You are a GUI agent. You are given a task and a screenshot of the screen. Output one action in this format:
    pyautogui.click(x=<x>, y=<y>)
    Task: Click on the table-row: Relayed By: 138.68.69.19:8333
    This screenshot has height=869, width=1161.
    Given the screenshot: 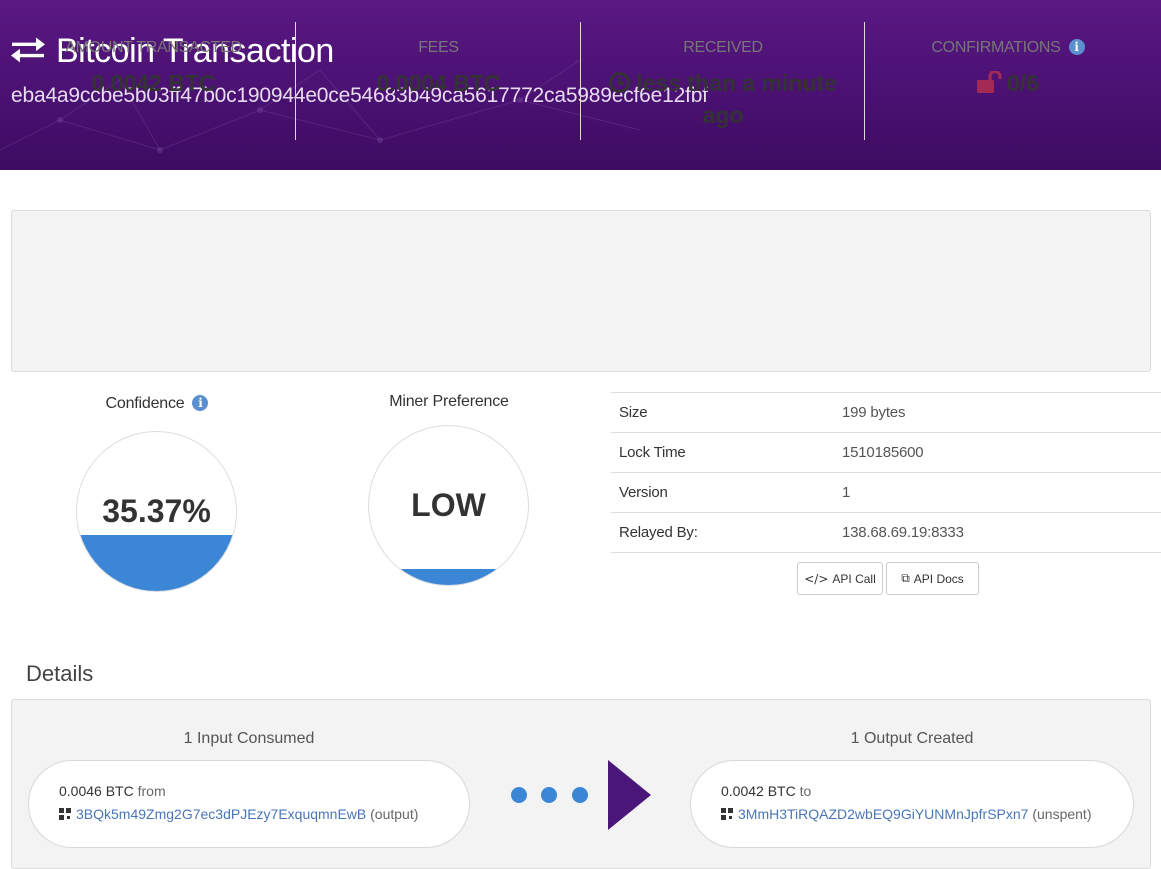 What is the action you would take?
    pyautogui.click(x=886, y=532)
    